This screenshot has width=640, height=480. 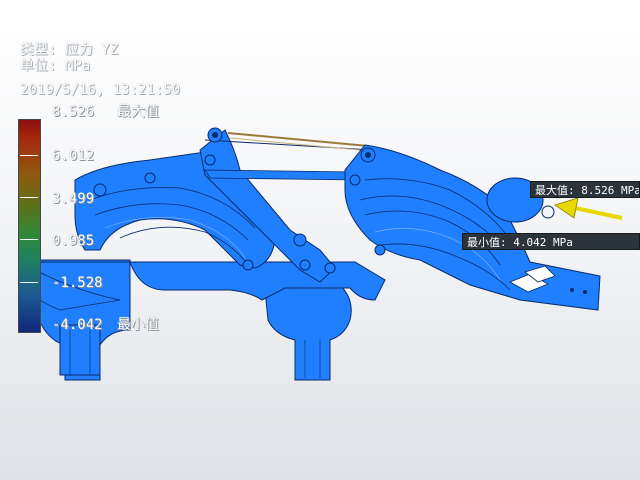 What do you see at coordinates (77, 325) in the screenshot?
I see `legend-value-min: -4.042` at bounding box center [77, 325].